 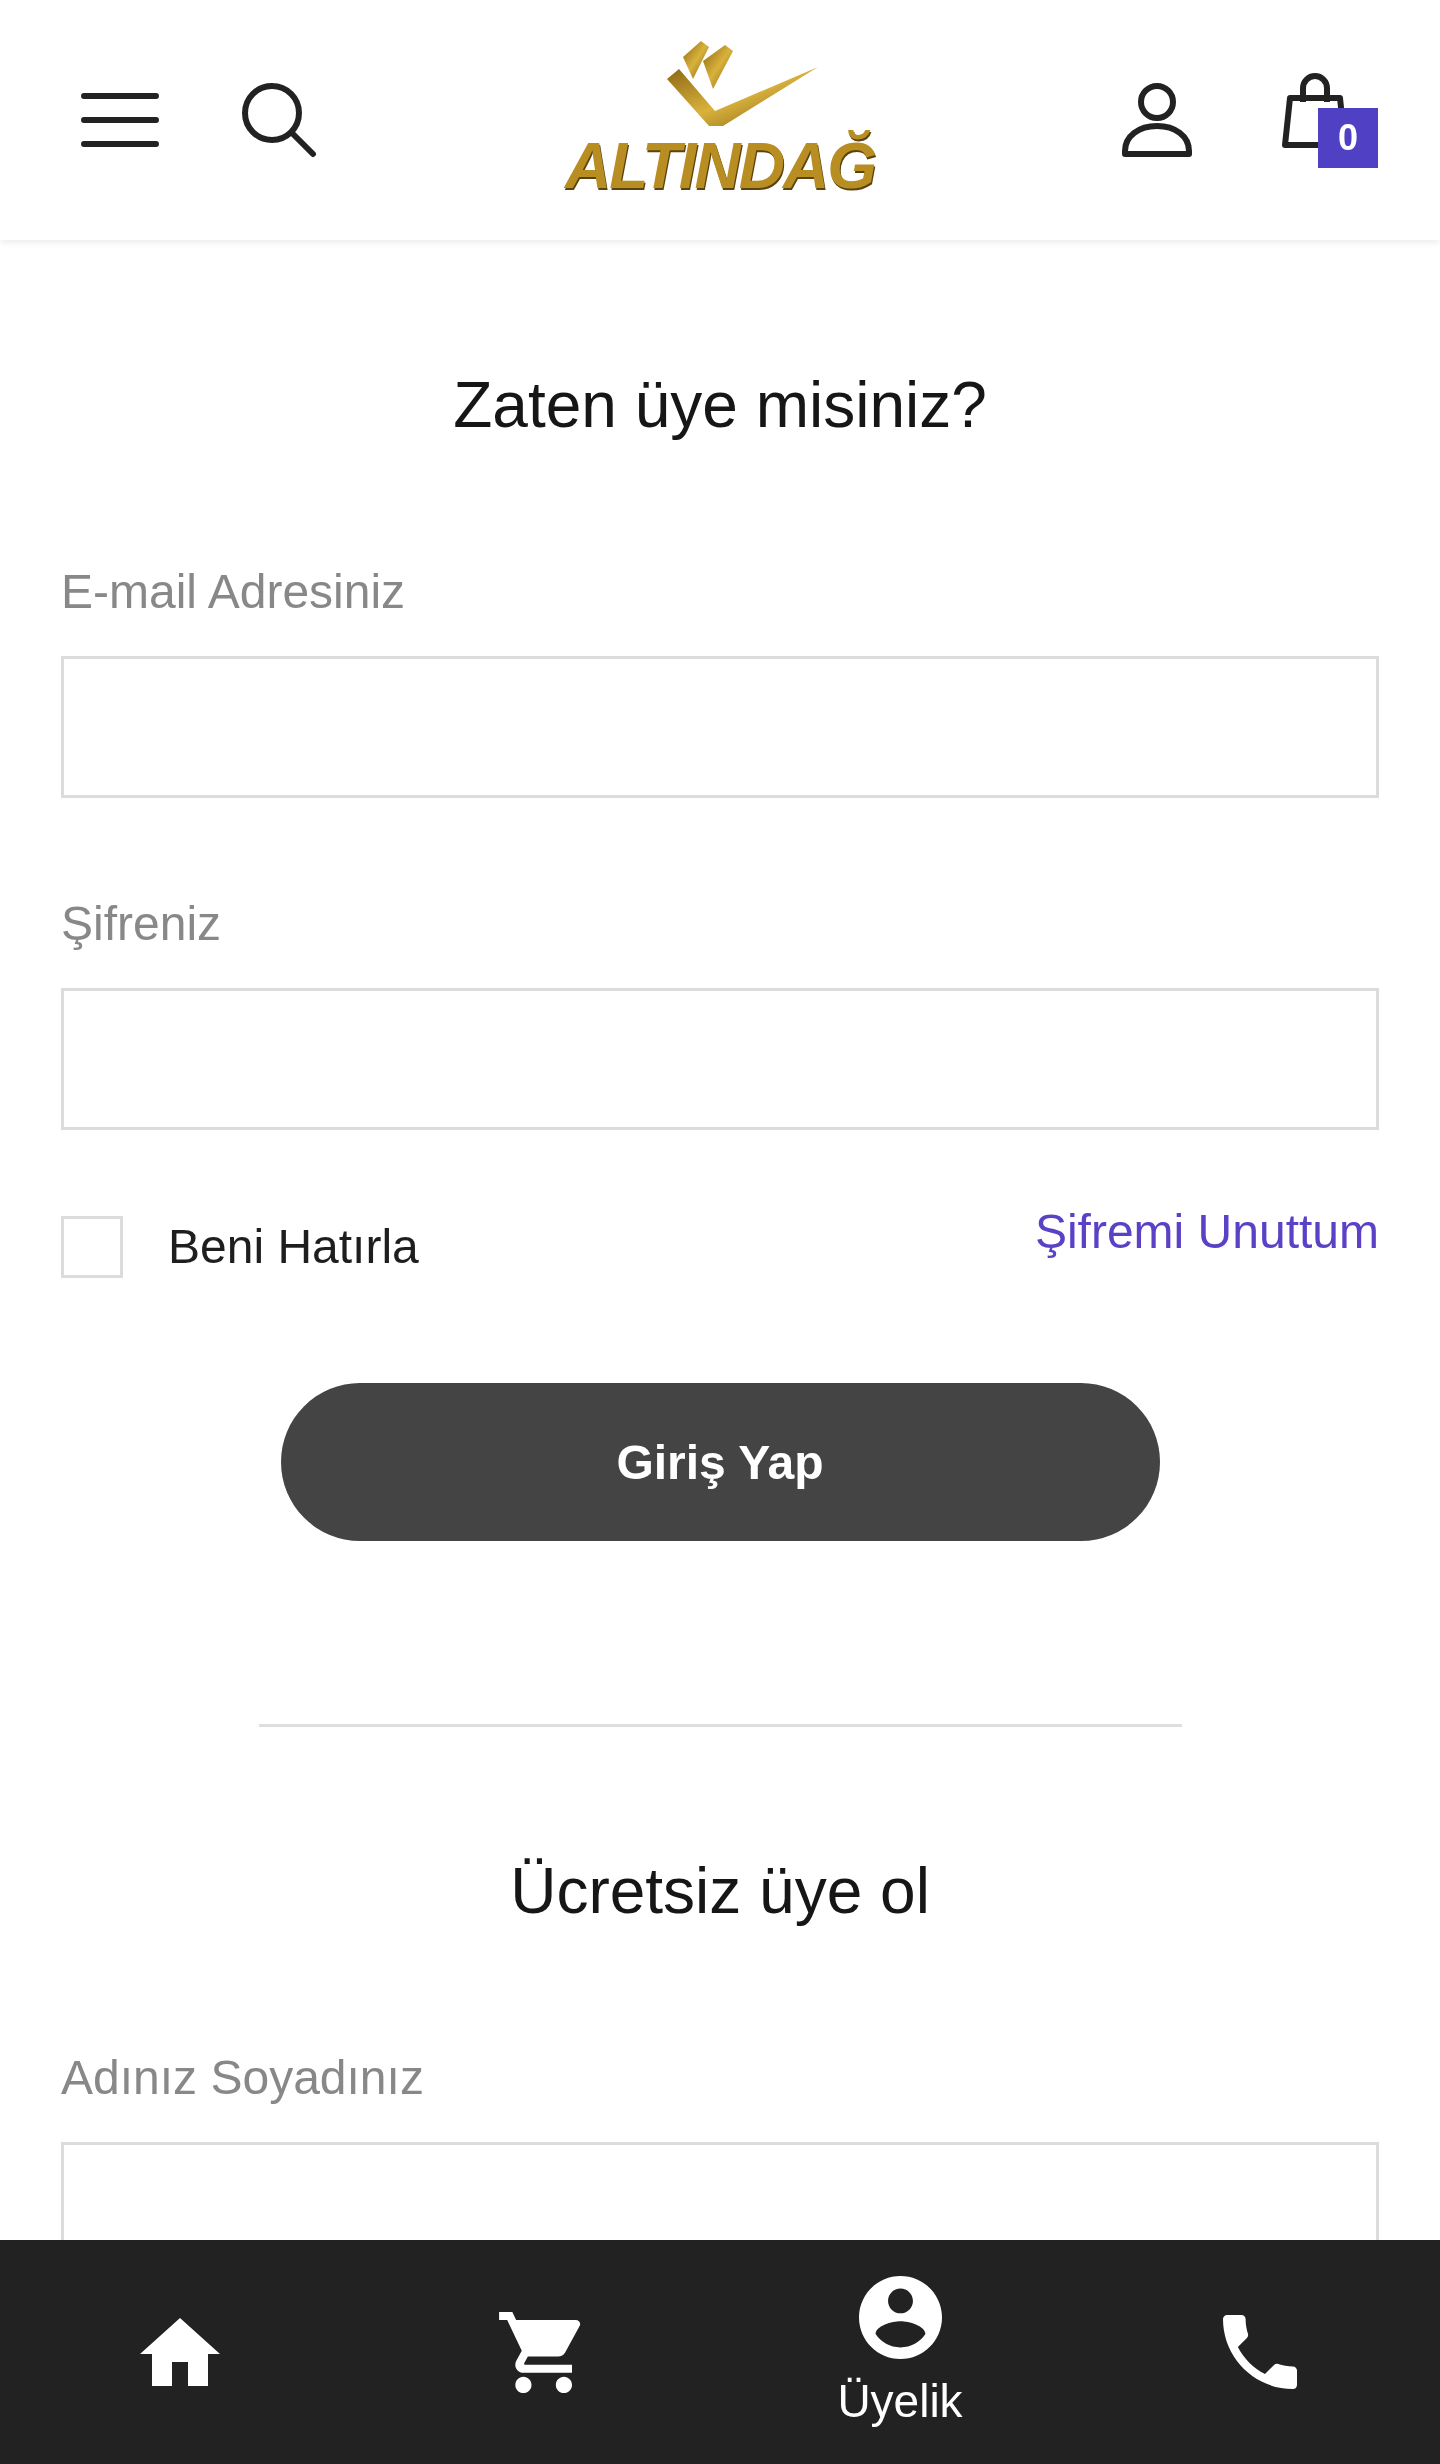 I want to click on menu-icon, so click(x=120, y=120).